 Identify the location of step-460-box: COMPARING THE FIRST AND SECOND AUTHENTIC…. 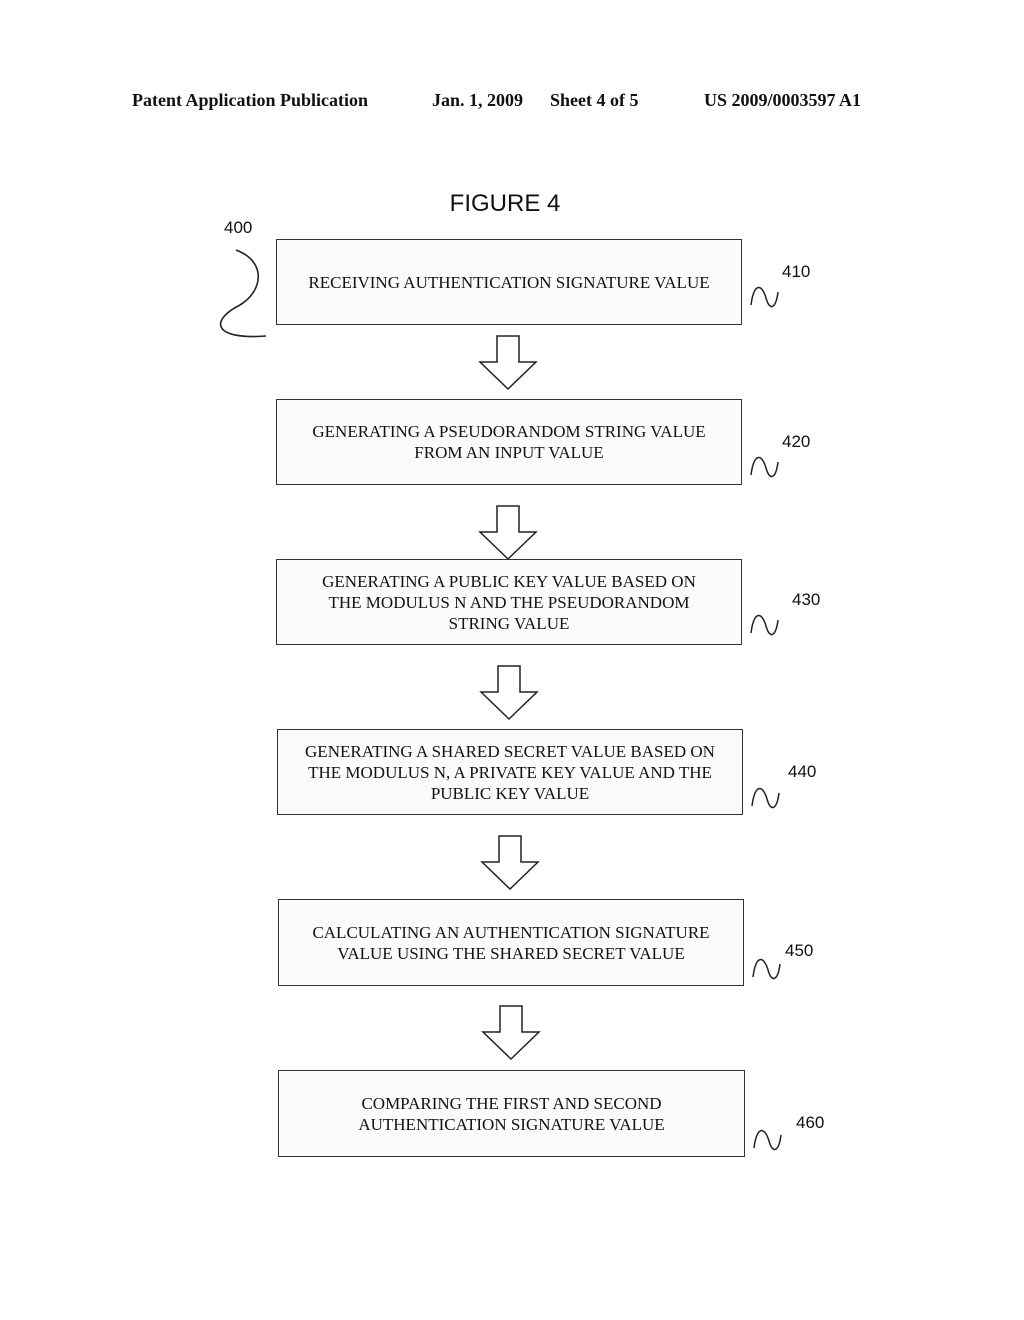
(511, 1113).